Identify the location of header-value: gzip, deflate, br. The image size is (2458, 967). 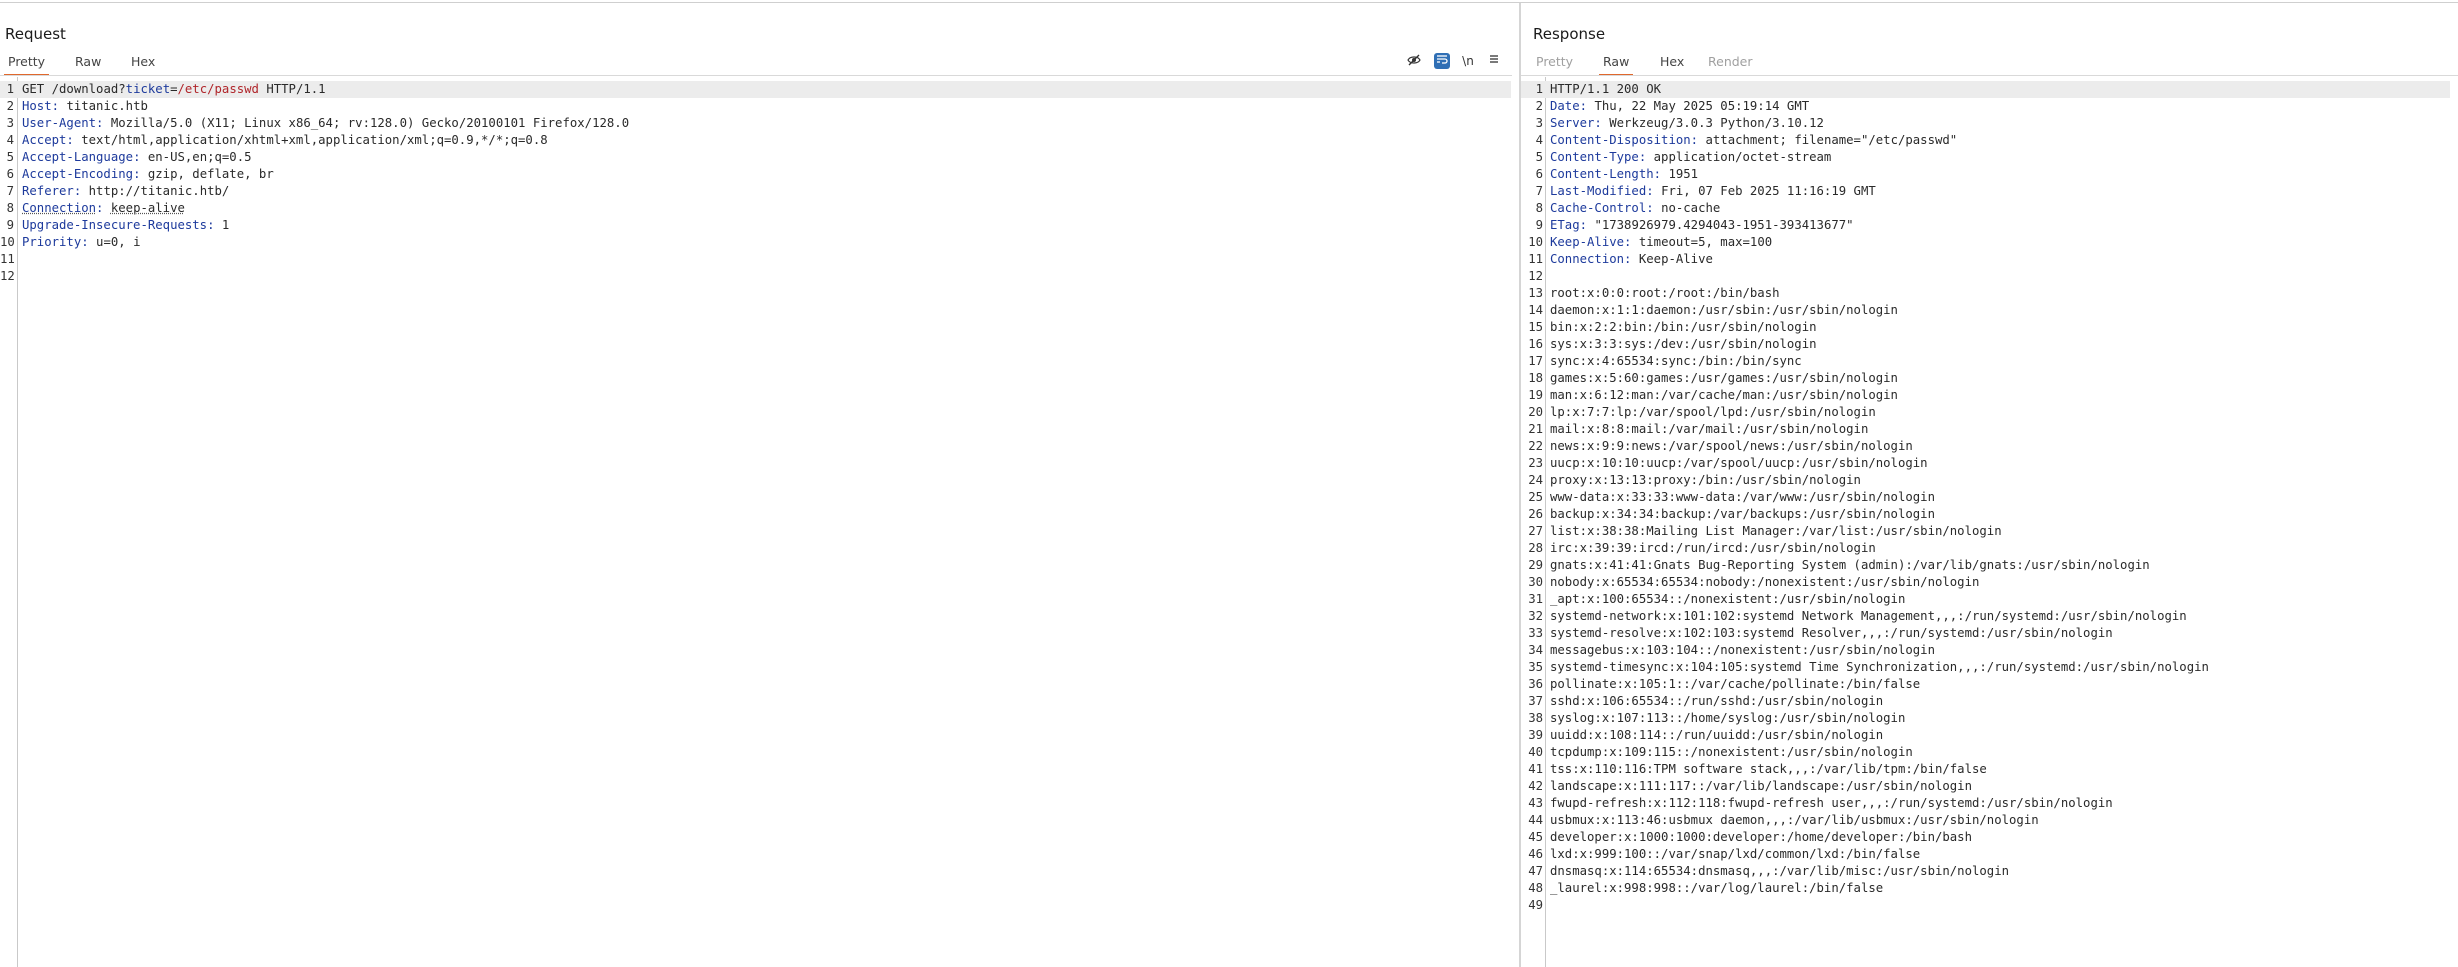
(210, 174).